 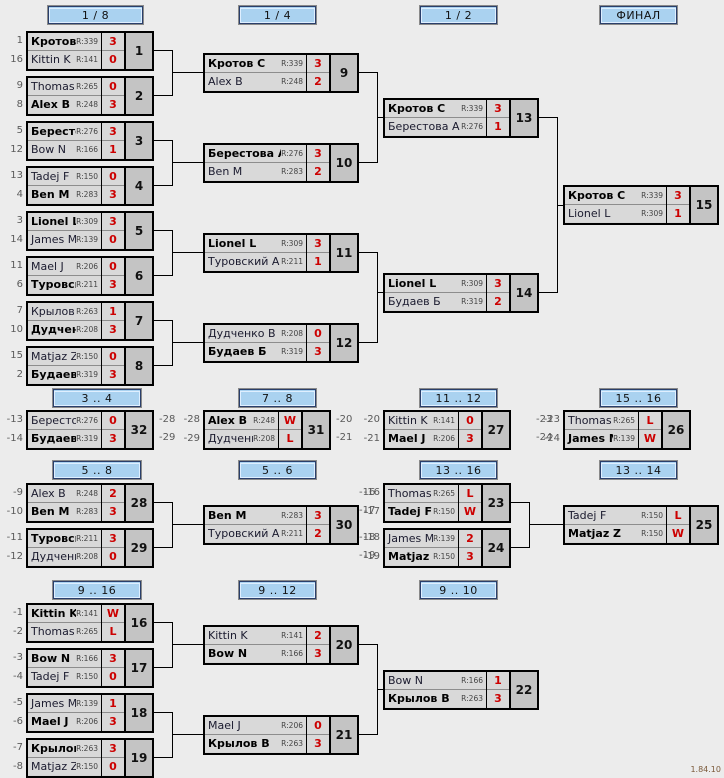 I want to click on match-box-m10: Берестова А R:276 Ben M R:283 3 2 10, so click(x=281, y=163).